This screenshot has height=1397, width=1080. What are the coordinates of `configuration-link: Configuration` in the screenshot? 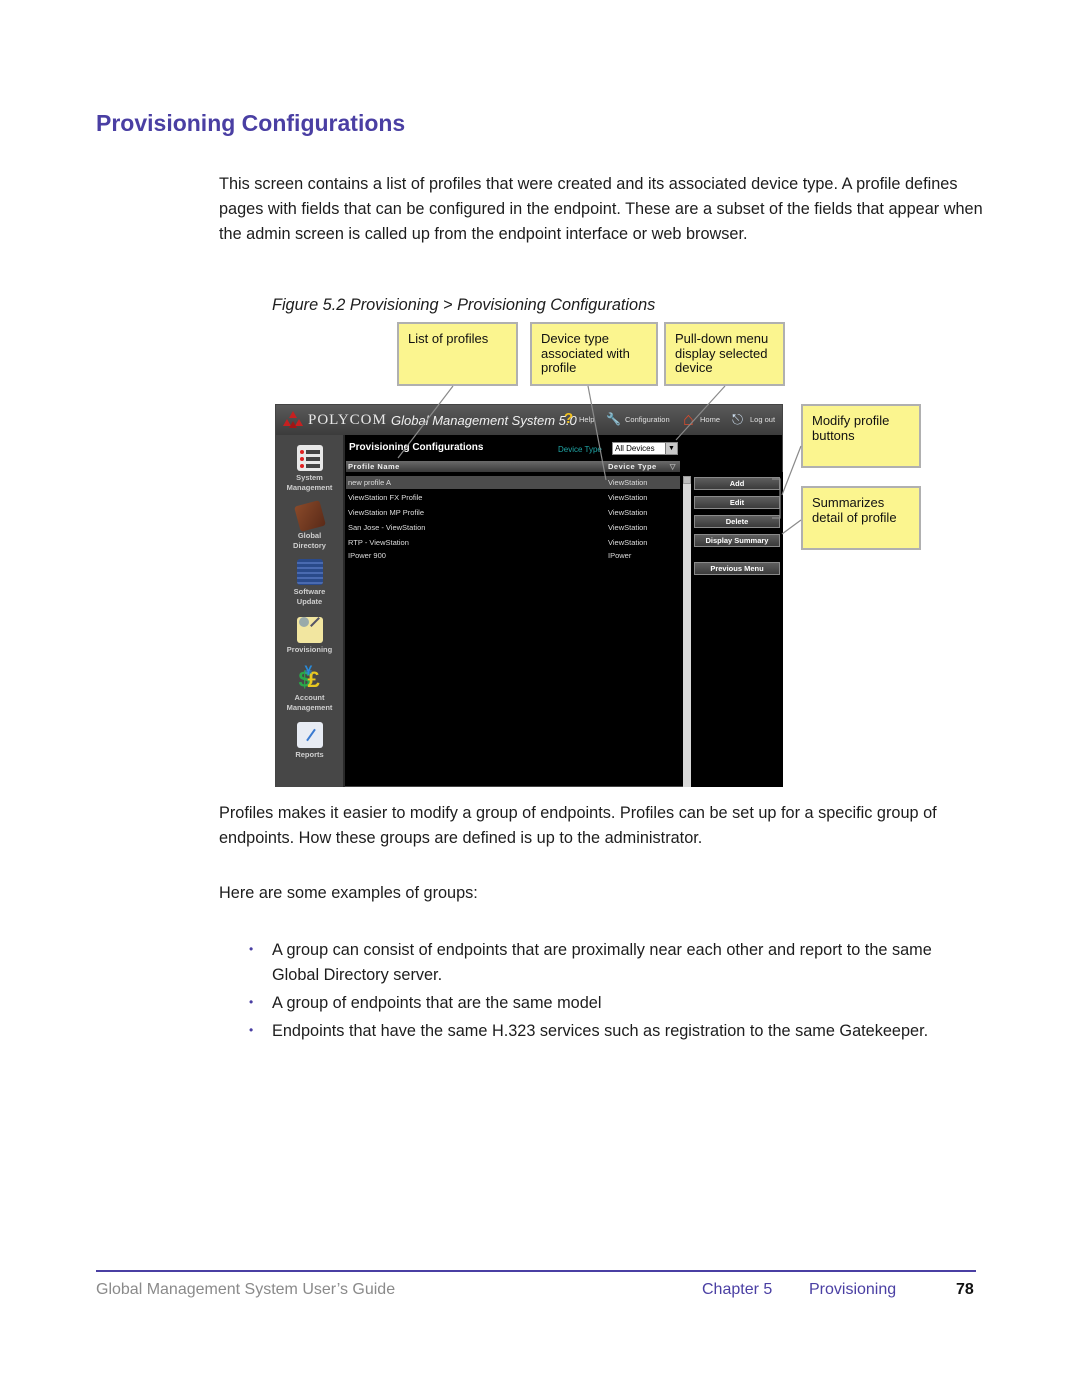 It's located at (647, 419).